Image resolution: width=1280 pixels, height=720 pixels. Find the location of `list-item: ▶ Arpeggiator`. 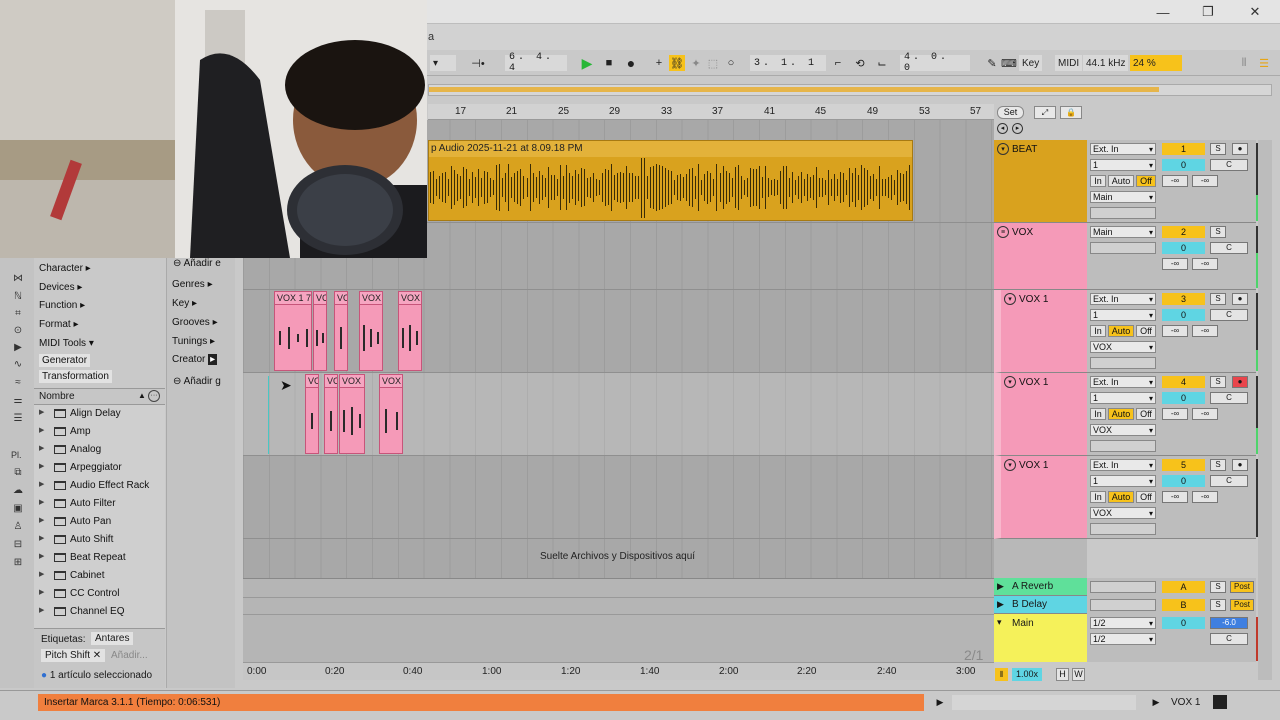

list-item: ▶ Arpeggiator is located at coordinates (99, 468).